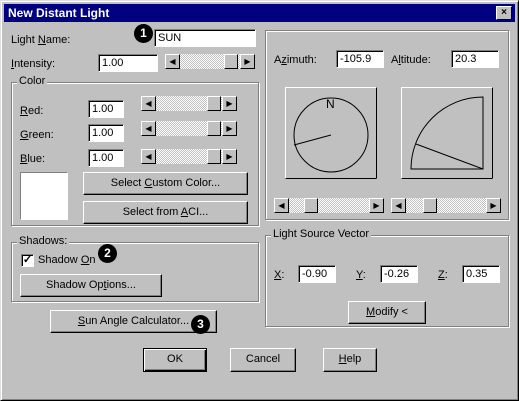 The height and width of the screenshot is (401, 519). Describe the element at coordinates (33, 64) in the screenshot. I see `intensity-label: Intensity:` at that location.